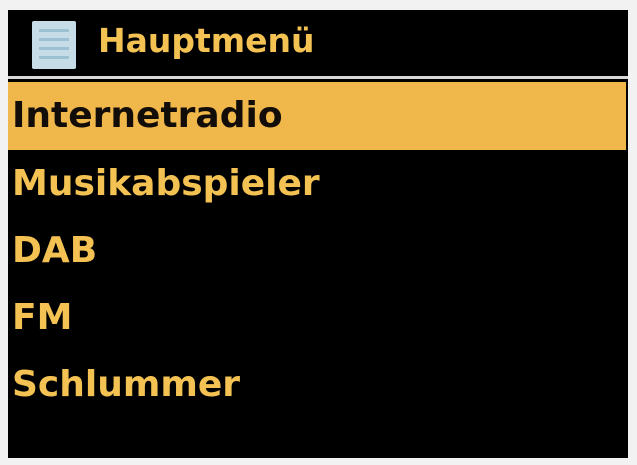  Describe the element at coordinates (42, 317) in the screenshot. I see `menu-item-label: FM` at that location.